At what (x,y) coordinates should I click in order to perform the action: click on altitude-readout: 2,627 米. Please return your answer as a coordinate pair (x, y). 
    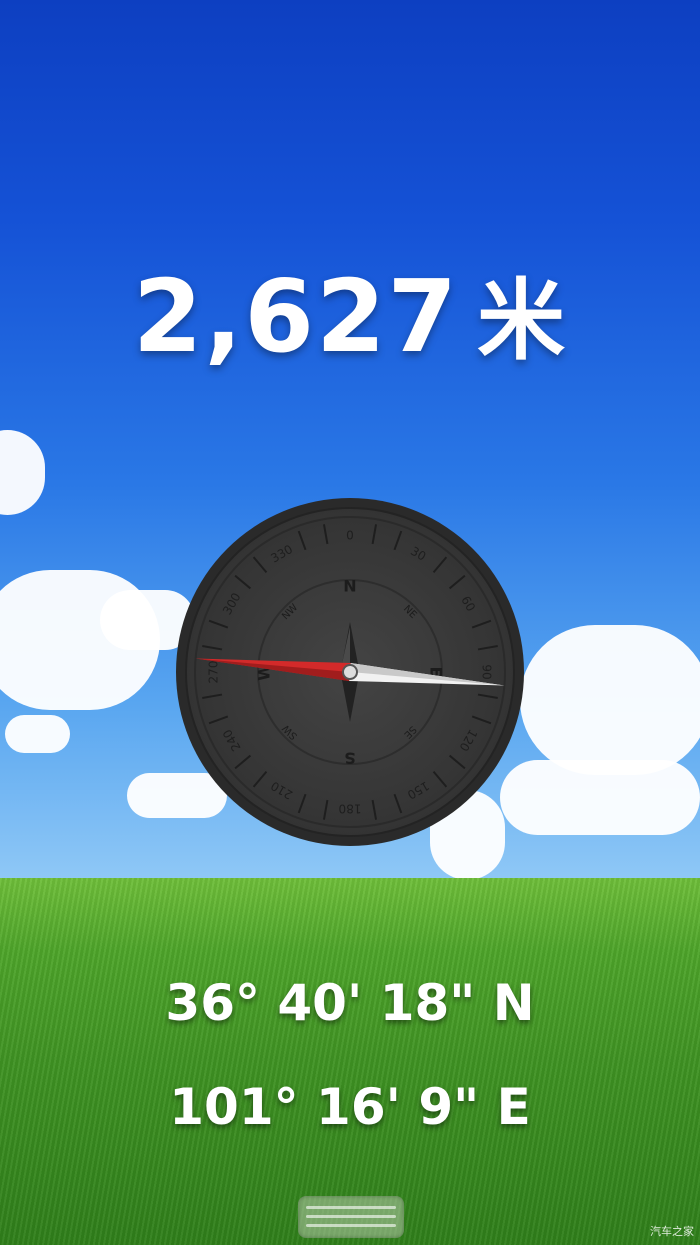
    Looking at the image, I should click on (350, 313).